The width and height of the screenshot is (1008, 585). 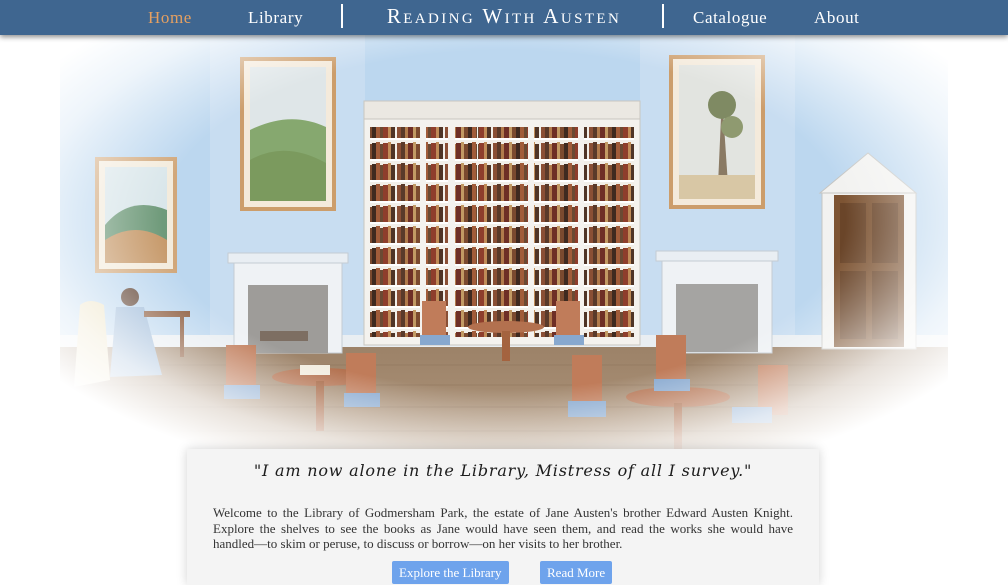 What do you see at coordinates (730, 18) in the screenshot?
I see `nav-catalogue-link: Catalogue` at bounding box center [730, 18].